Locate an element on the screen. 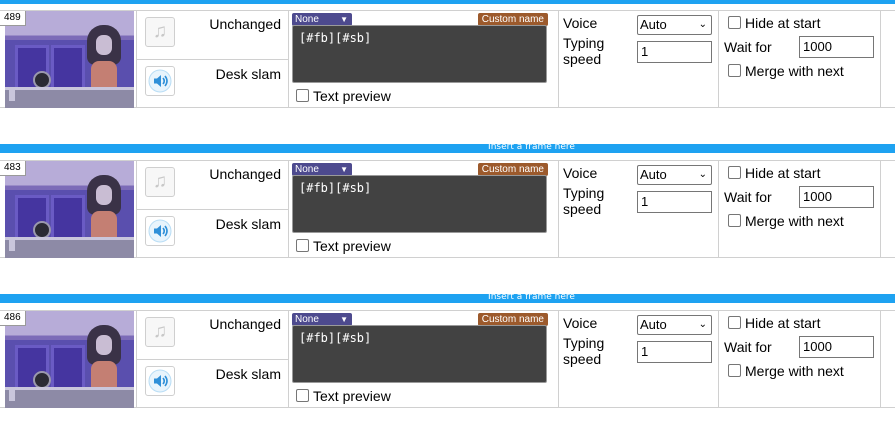  frame-id: 486 is located at coordinates (13, 318).